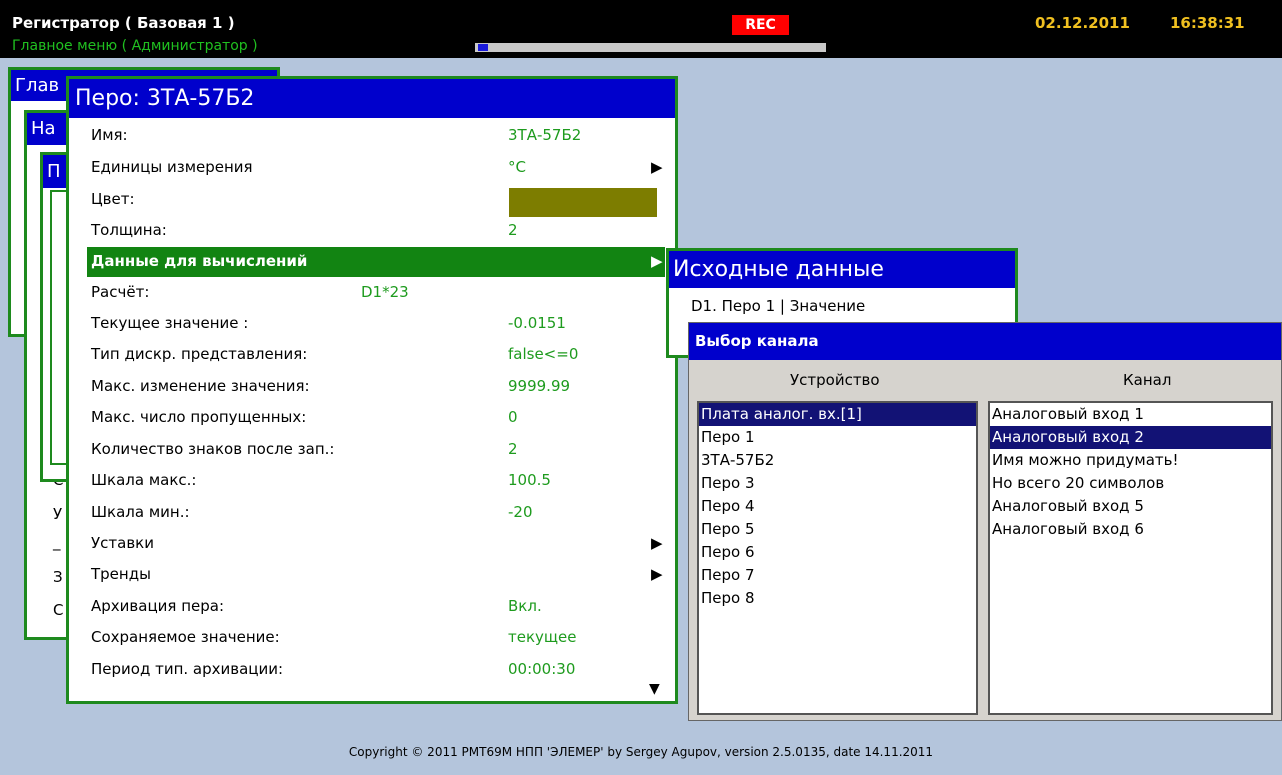 This screenshot has height=775, width=1282. What do you see at coordinates (58, 610) in the screenshot?
I see `menu-fragment-5: С` at bounding box center [58, 610].